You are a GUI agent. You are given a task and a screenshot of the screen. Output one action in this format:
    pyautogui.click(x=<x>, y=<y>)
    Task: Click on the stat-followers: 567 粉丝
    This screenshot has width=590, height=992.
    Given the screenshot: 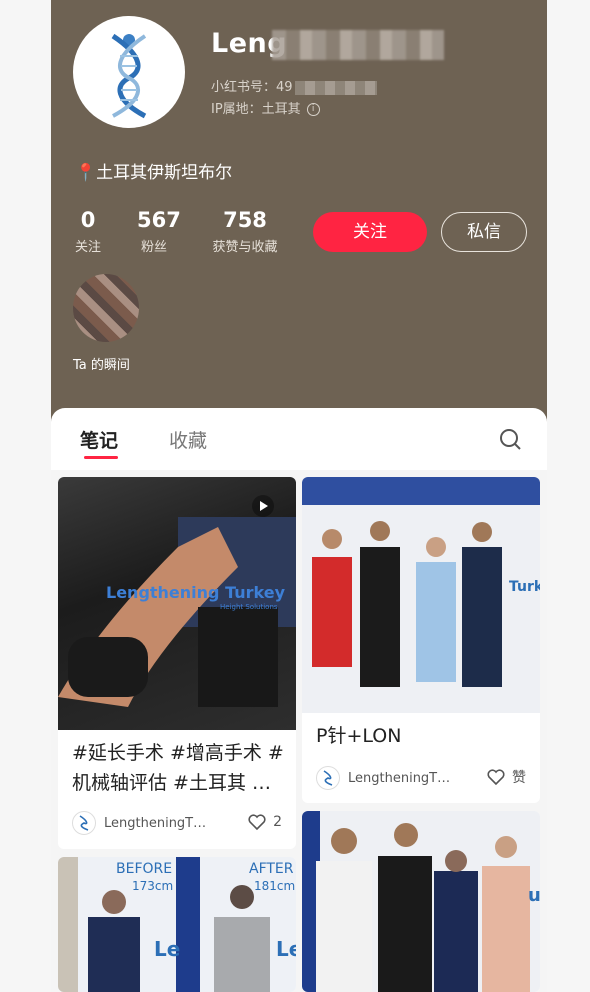 What is the action you would take?
    pyautogui.click(x=159, y=231)
    